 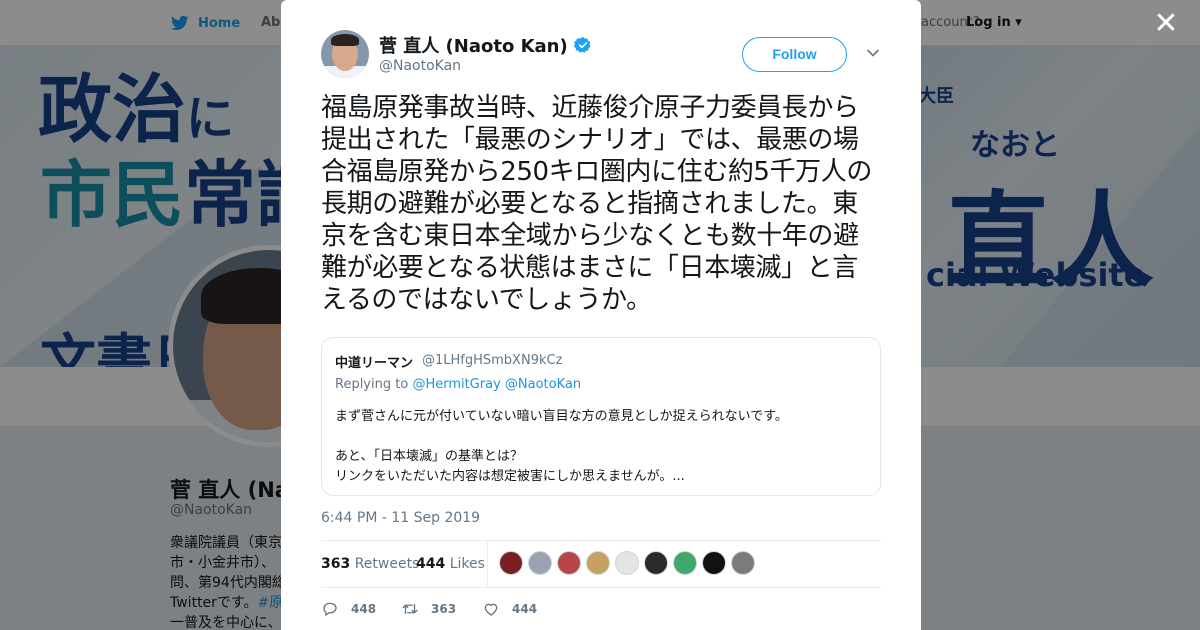 What do you see at coordinates (509, 609) in the screenshot?
I see `like-action: 444` at bounding box center [509, 609].